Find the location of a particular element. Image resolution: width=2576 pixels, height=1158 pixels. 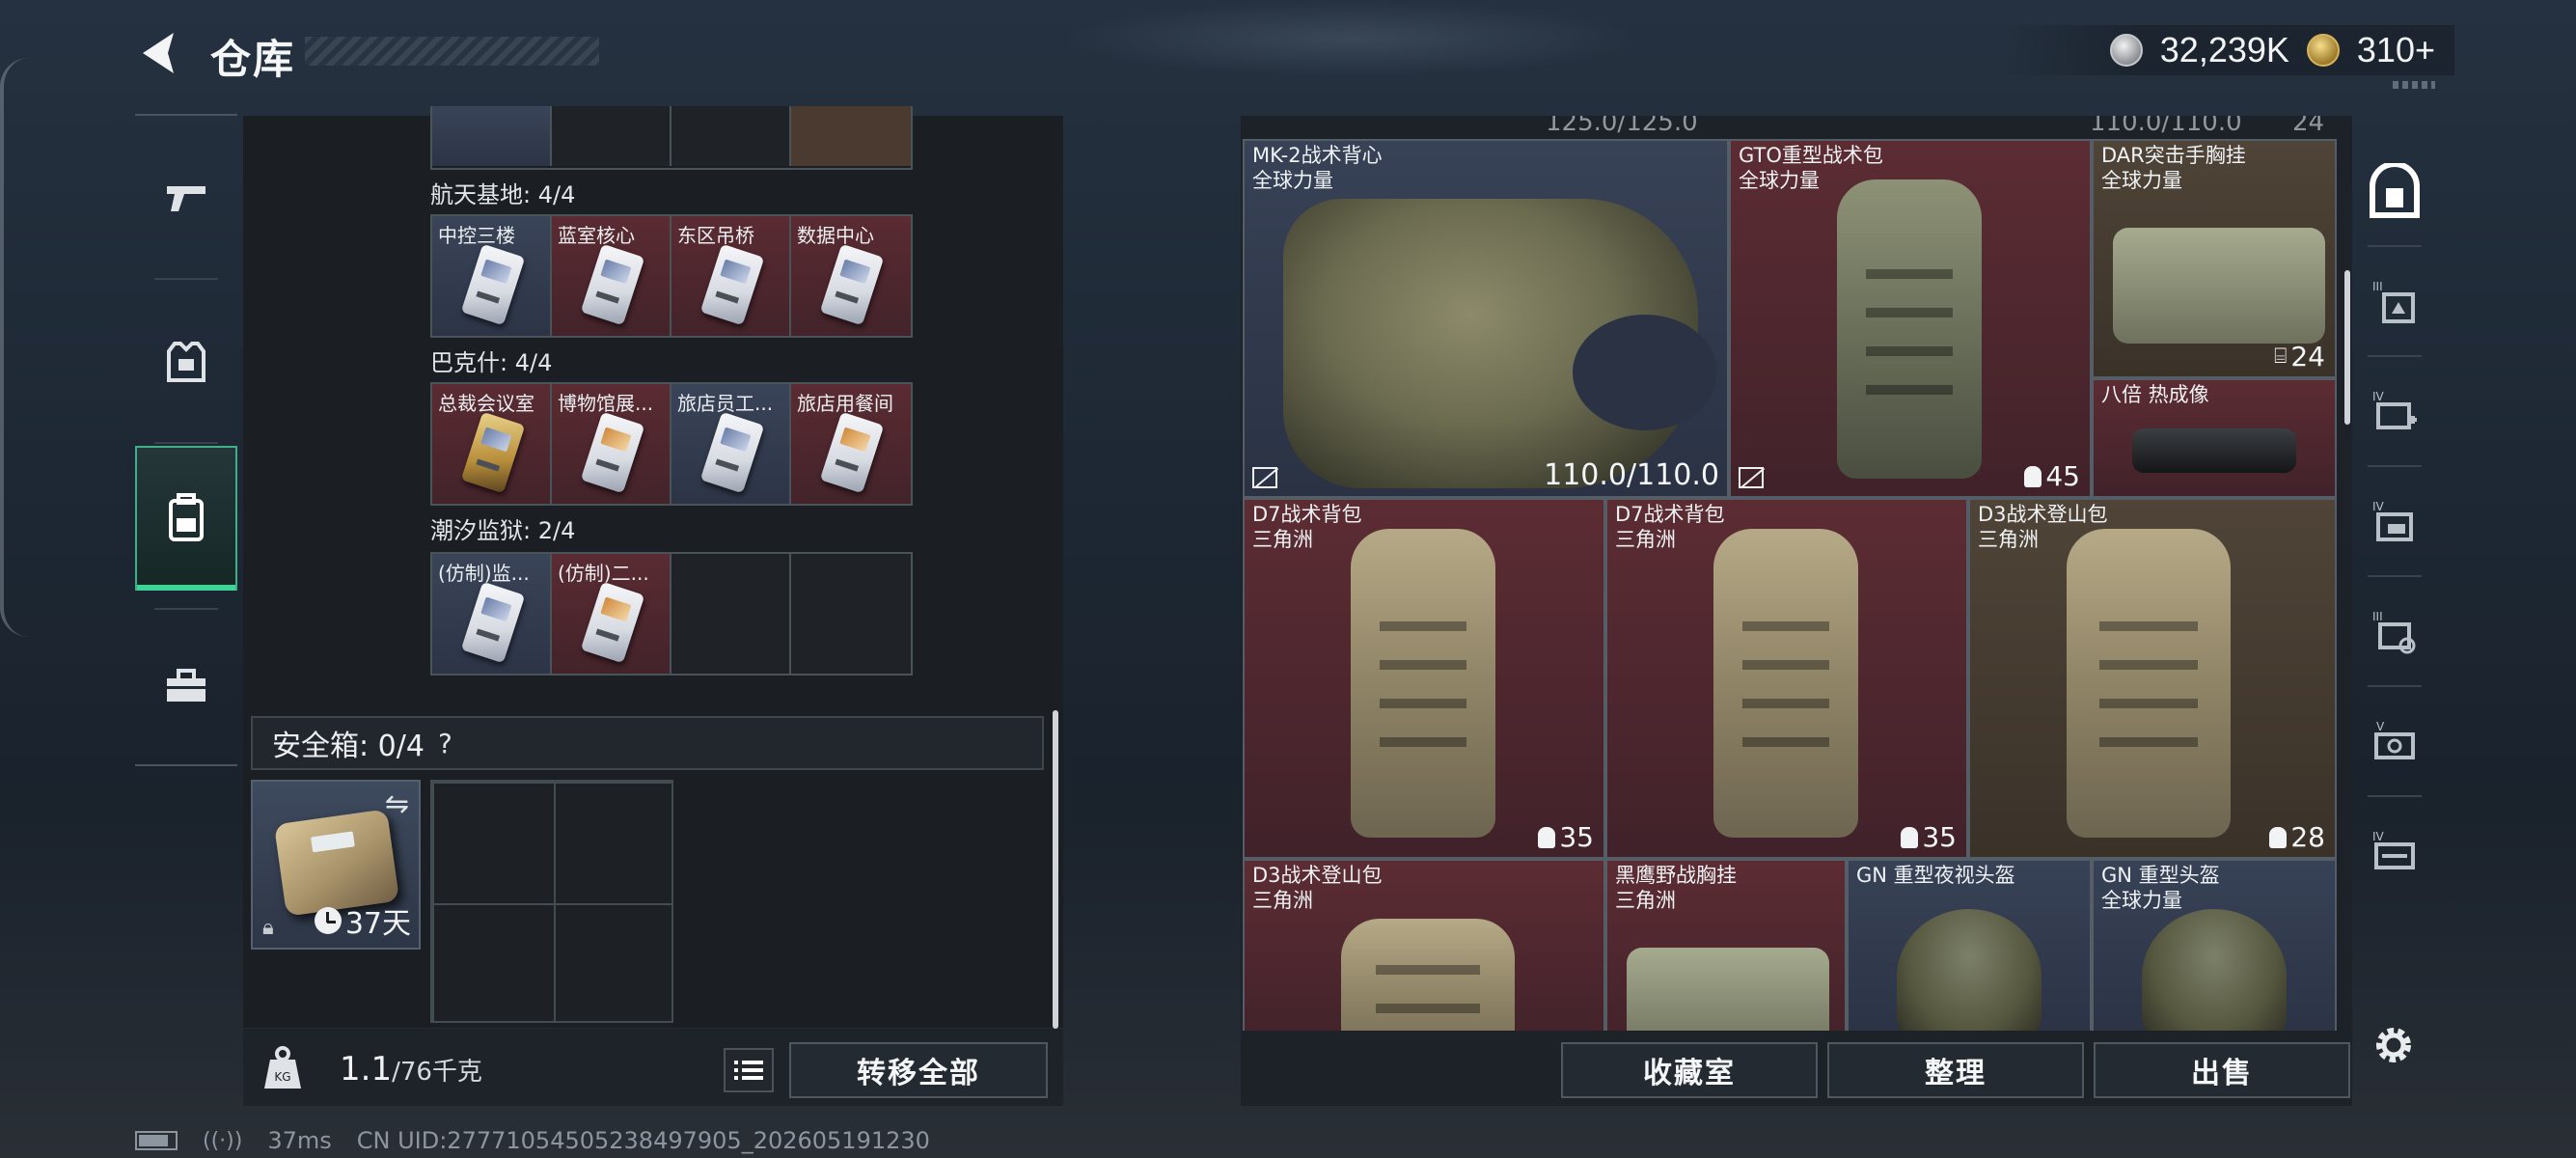

nav-tools is located at coordinates (186, 686).